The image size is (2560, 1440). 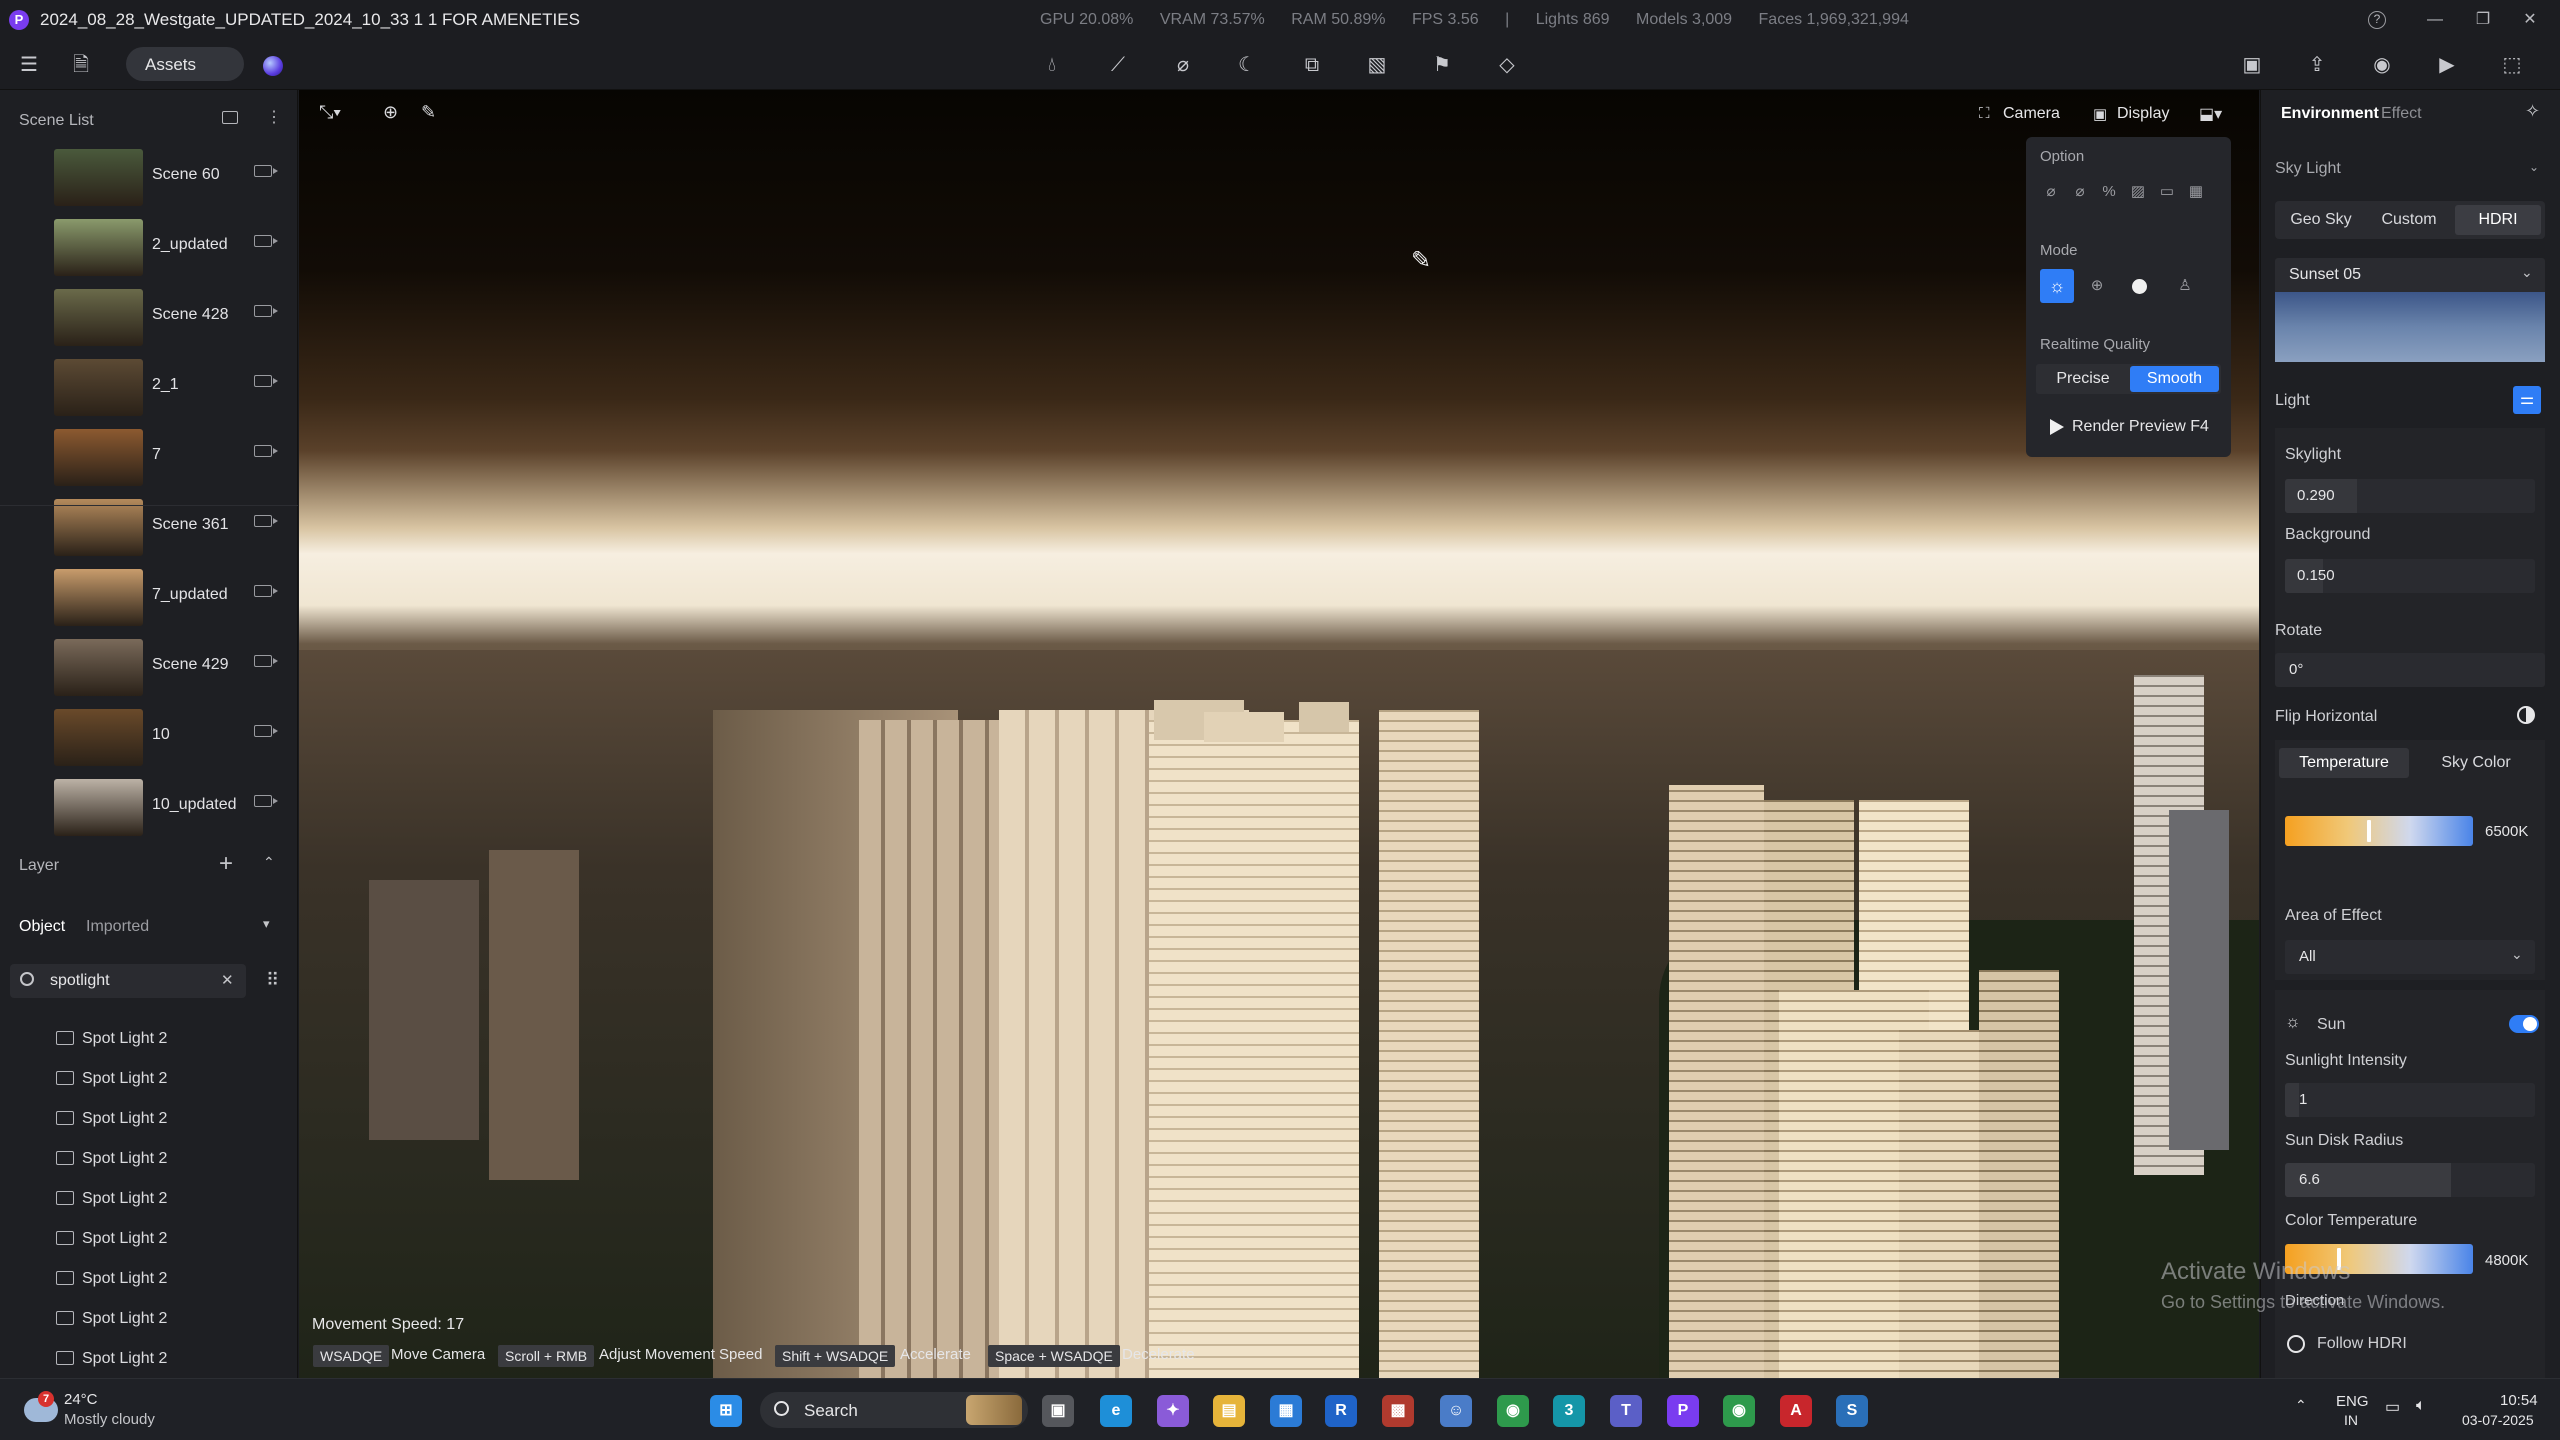 What do you see at coordinates (2410, 275) in the screenshot?
I see `hdri-preset-select: Sunset 05 ⌄` at bounding box center [2410, 275].